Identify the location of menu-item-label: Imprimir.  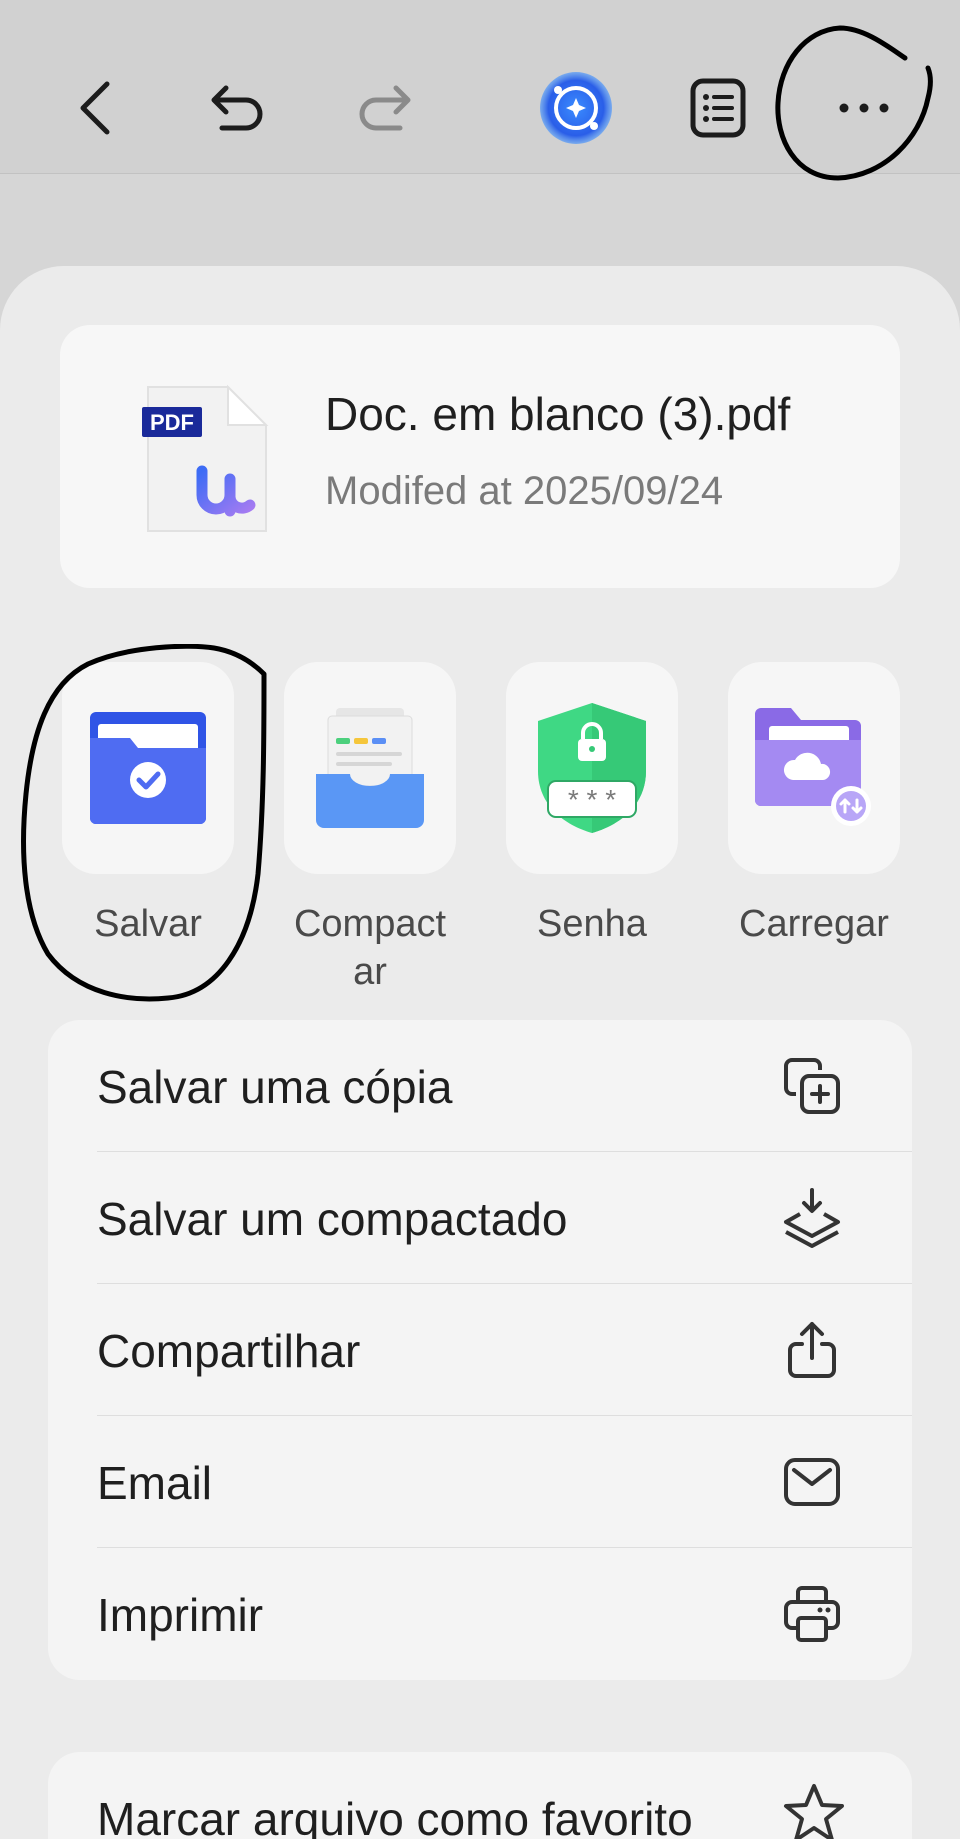
(180, 1615).